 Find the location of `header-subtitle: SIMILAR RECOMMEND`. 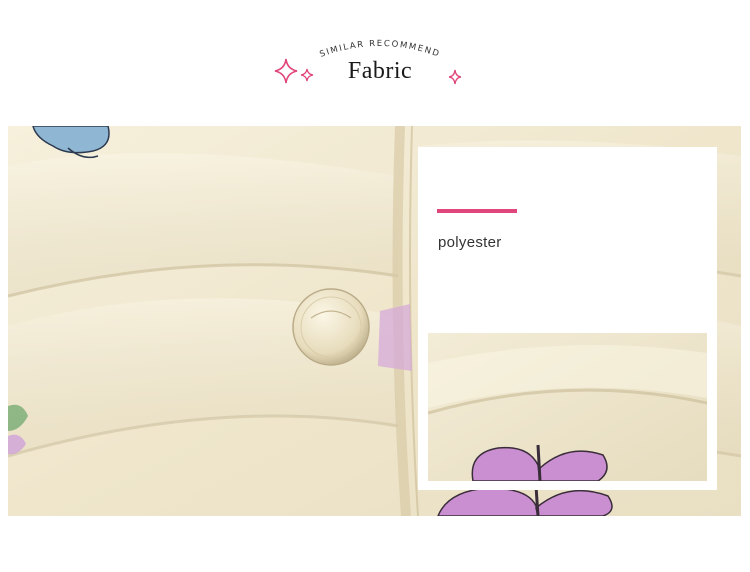

header-subtitle: SIMILAR RECOMMEND is located at coordinates (379, 49).